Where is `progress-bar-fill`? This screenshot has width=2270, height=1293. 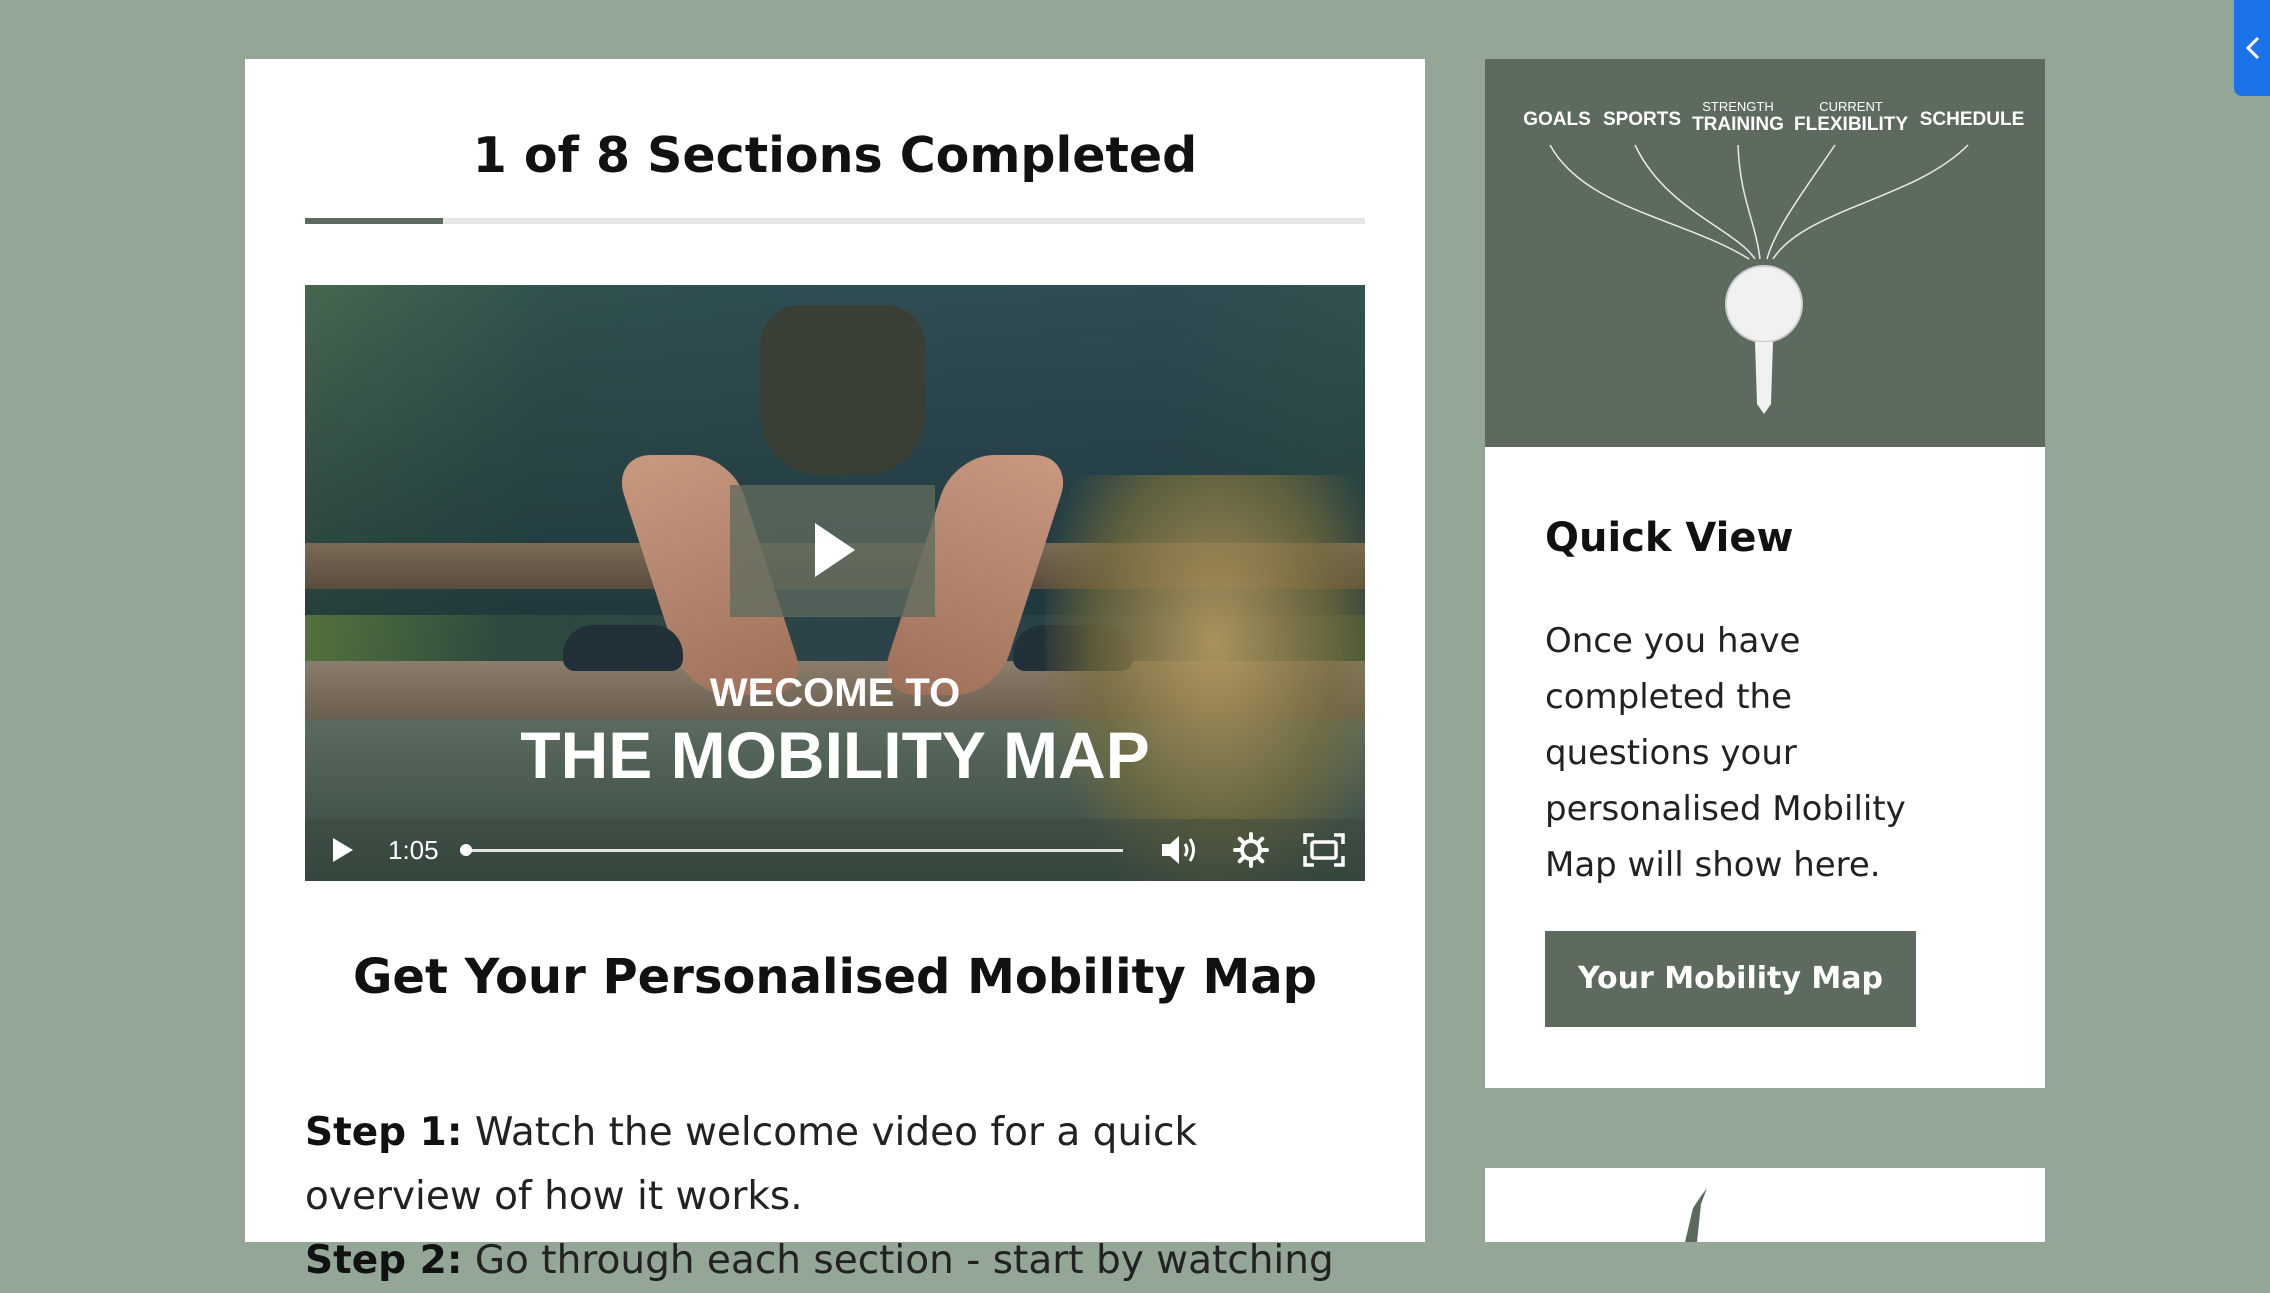 progress-bar-fill is located at coordinates (374, 221).